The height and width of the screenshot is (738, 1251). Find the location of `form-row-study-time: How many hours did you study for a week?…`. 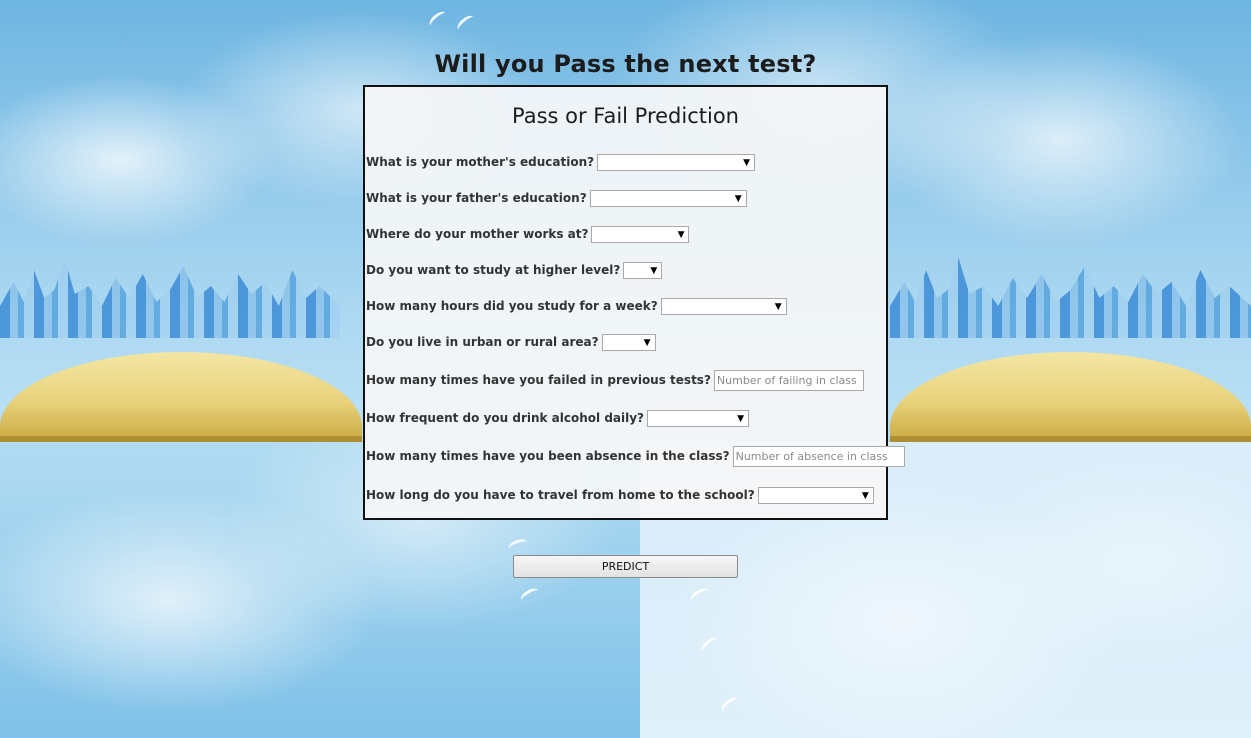

form-row-study-time: How many hours did you study for a week?… is located at coordinates (576, 306).